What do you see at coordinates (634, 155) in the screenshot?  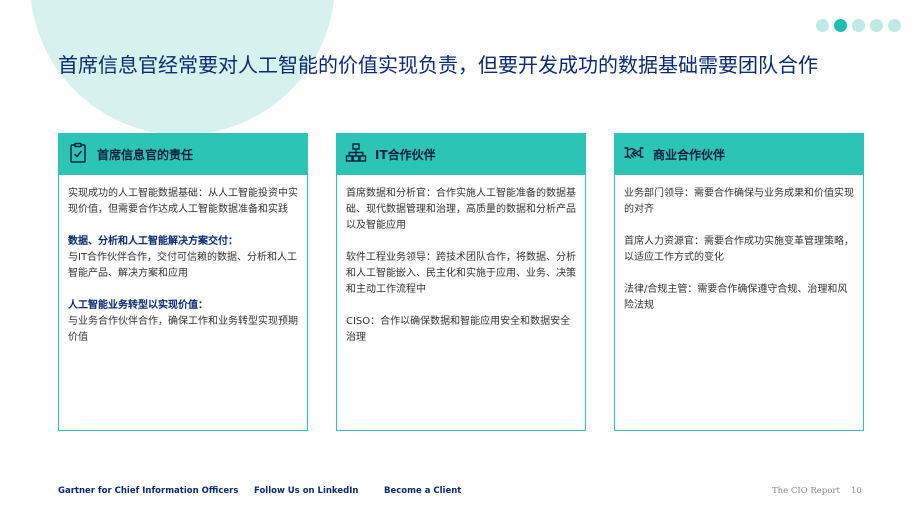 I see `handshake-icon` at bounding box center [634, 155].